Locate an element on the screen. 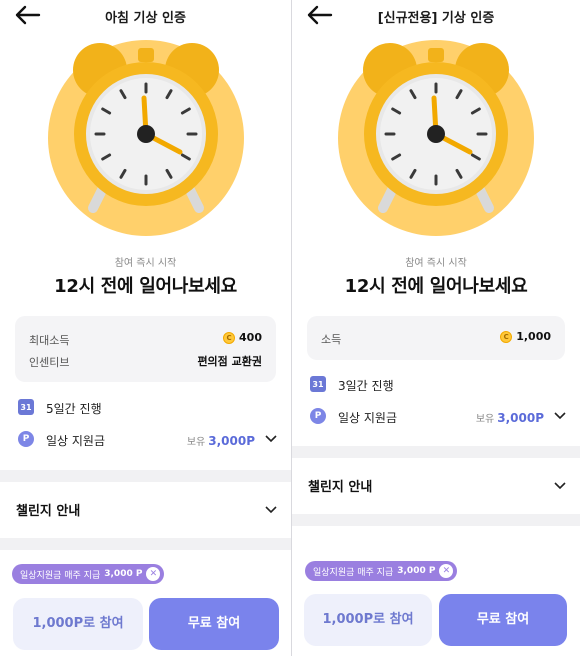 The image size is (580, 656). reward-info-box: 최대소득 C 400 인센티브 편의점 교환권 is located at coordinates (145, 349).